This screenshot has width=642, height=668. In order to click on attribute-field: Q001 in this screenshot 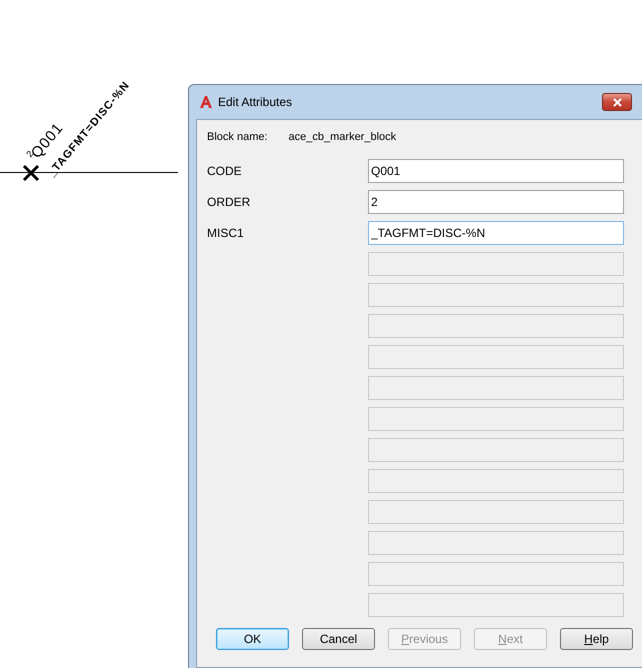, I will do `click(496, 171)`.